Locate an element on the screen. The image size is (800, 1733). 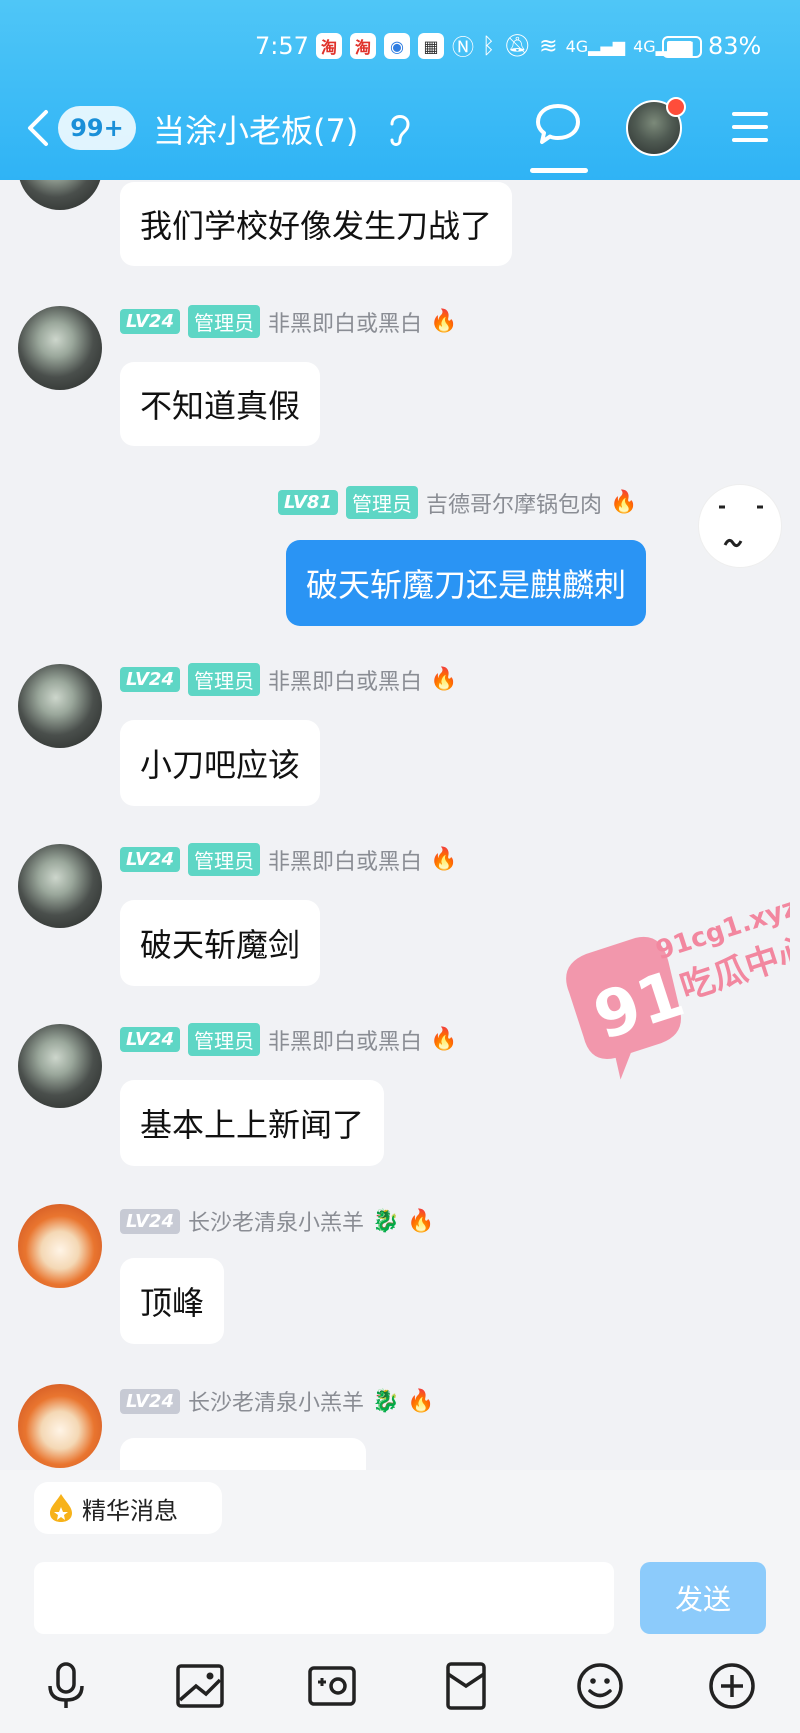
red-packet-icon is located at coordinates (466, 1686).